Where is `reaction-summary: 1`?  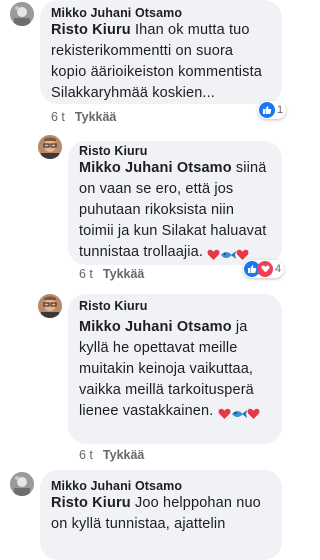
reaction-summary: 1 is located at coordinates (272, 110).